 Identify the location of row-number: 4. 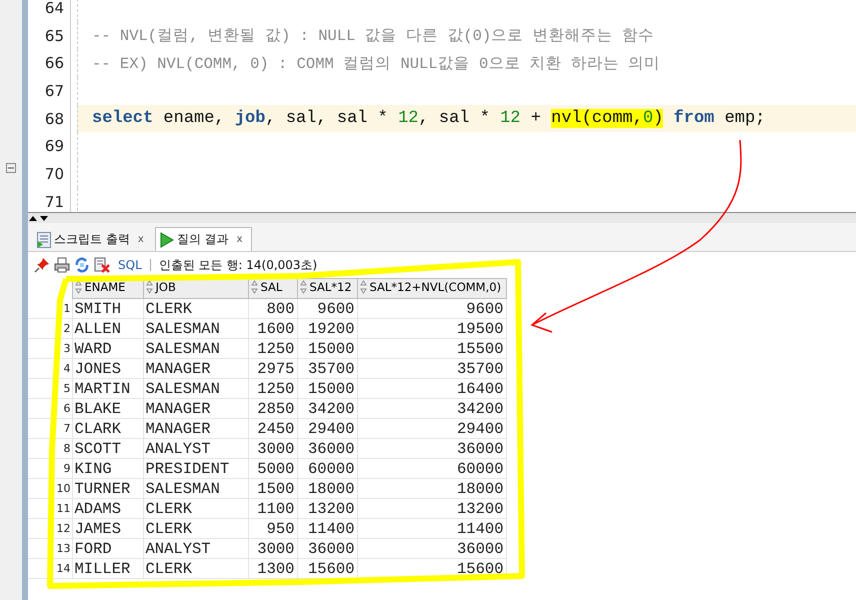
(50, 368).